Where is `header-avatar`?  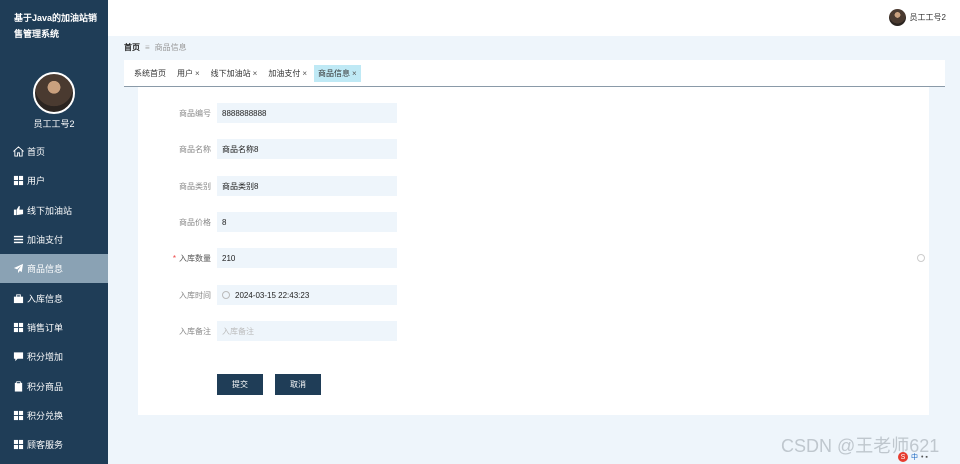
header-avatar is located at coordinates (897, 17).